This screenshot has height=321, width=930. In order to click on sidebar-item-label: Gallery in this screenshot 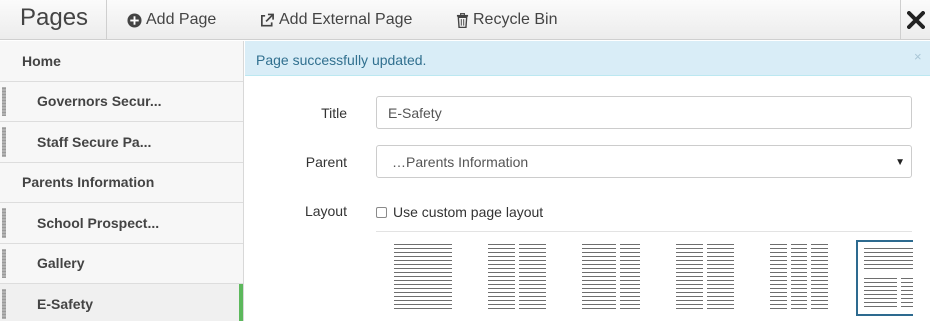, I will do `click(61, 263)`.